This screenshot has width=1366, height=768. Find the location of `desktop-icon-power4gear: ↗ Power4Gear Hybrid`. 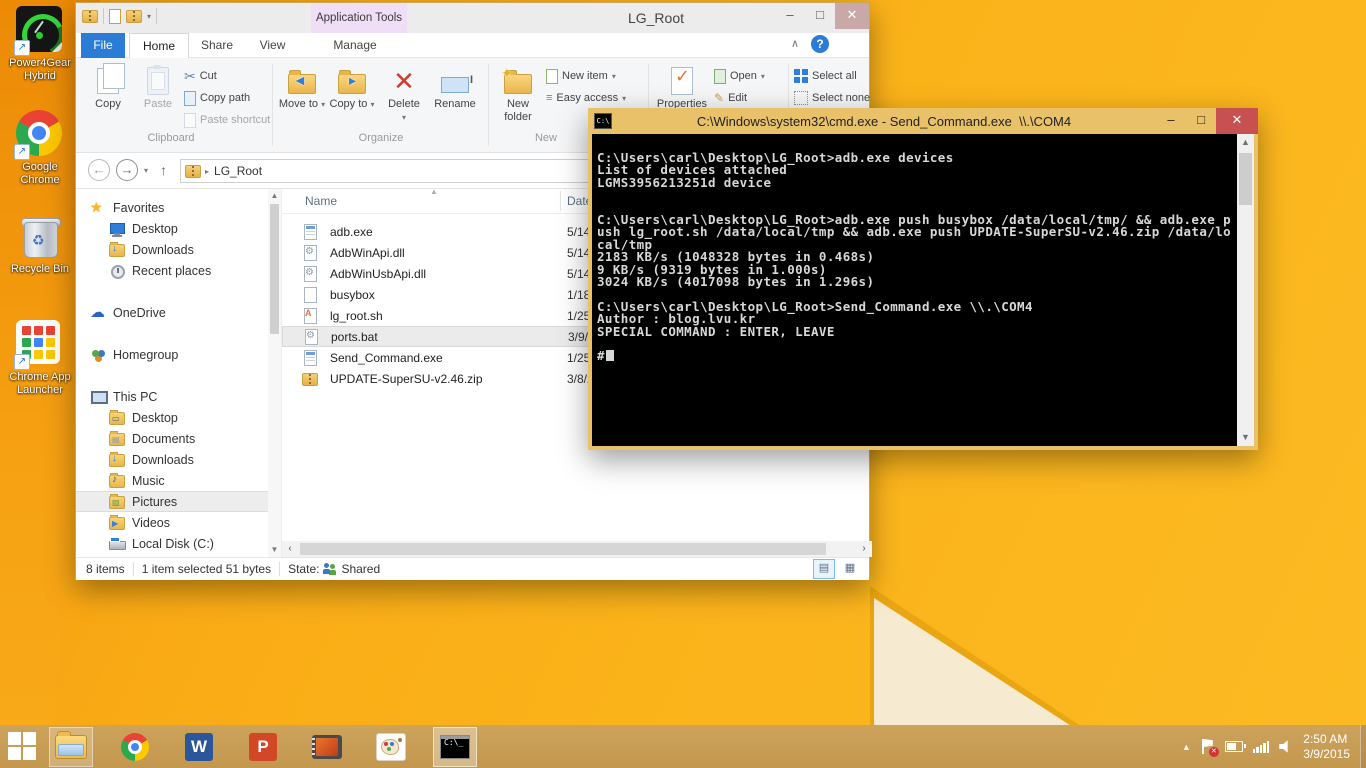

desktop-icon-power4gear: ↗ Power4Gear Hybrid is located at coordinates (40, 44).